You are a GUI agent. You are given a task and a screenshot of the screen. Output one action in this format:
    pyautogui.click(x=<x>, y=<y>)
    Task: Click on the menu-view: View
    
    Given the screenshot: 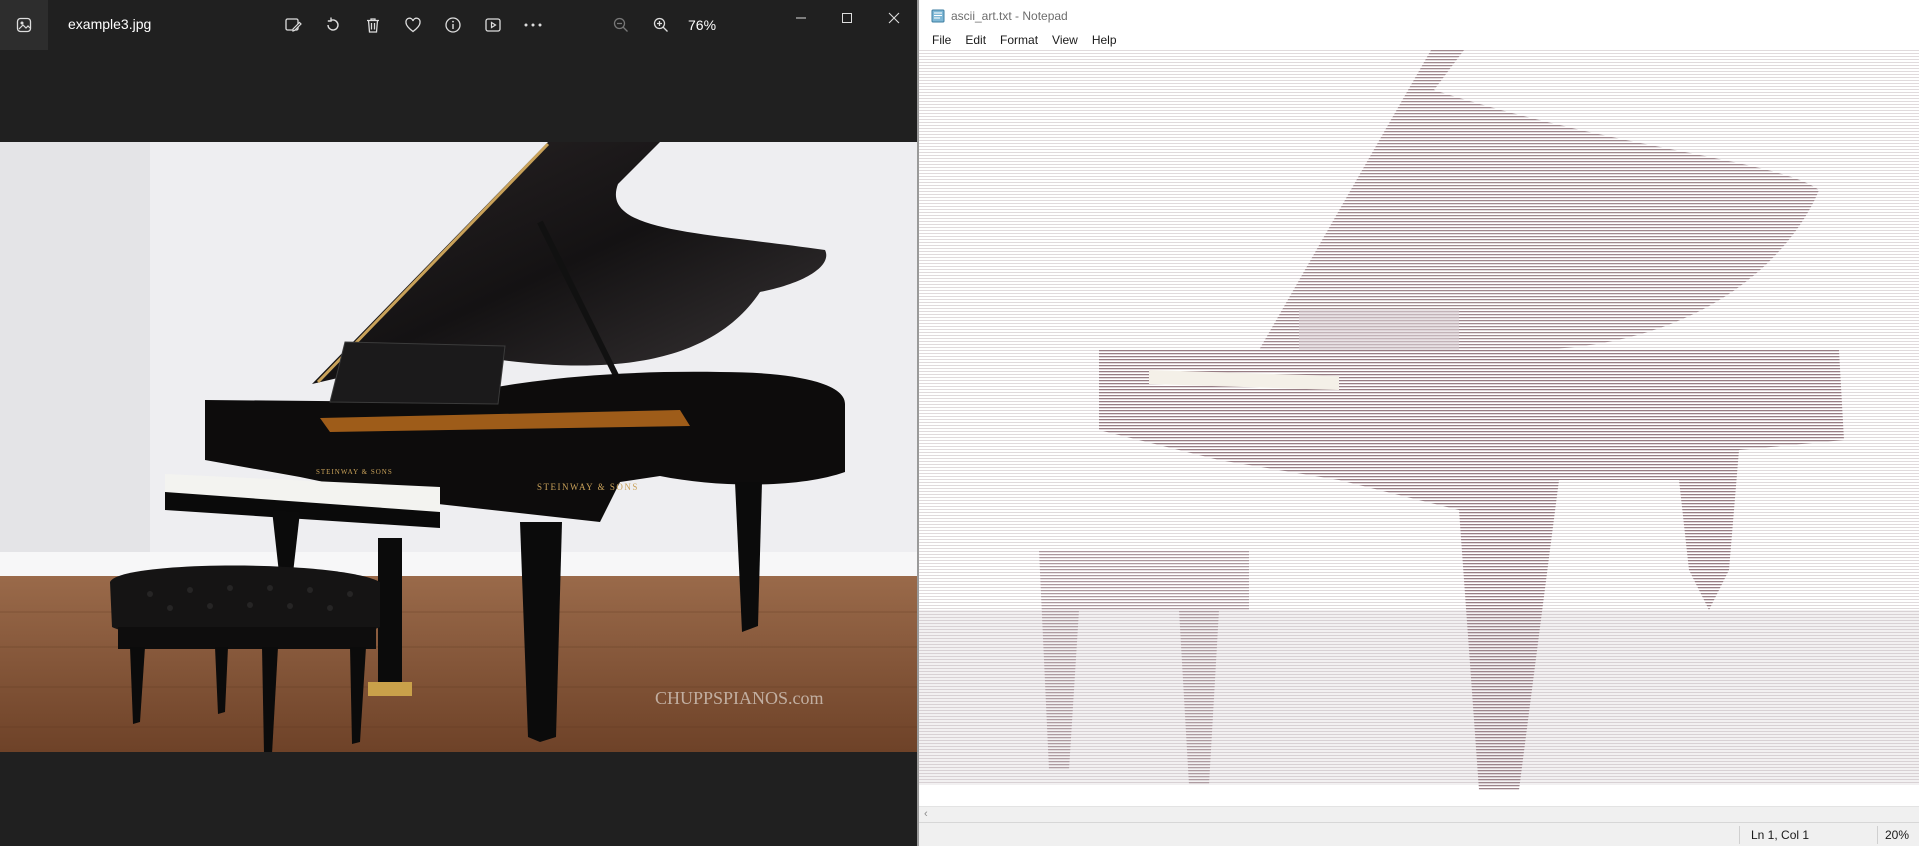 What is the action you would take?
    pyautogui.click(x=1065, y=40)
    